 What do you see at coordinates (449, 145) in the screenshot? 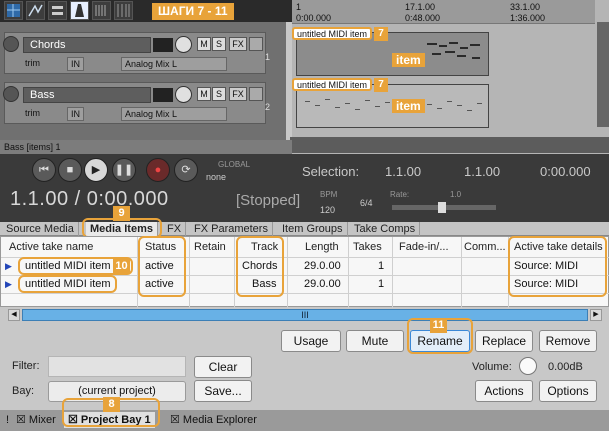
I see `arrange-scrollbar` at bounding box center [449, 145].